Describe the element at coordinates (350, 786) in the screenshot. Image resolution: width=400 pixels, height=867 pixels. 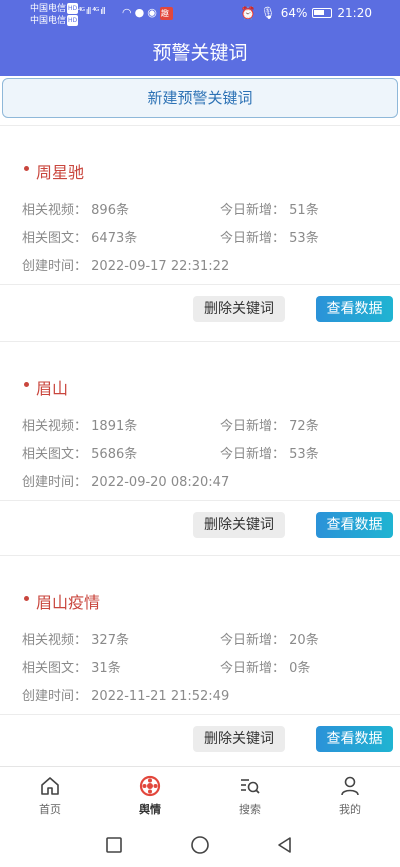
I see `user-icon` at that location.